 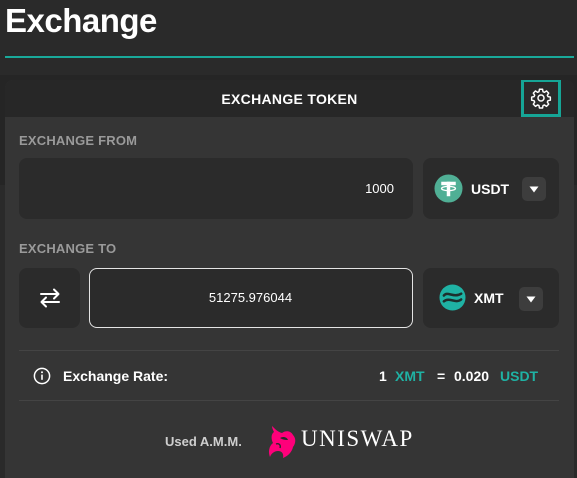 What do you see at coordinates (357, 438) in the screenshot?
I see `uniswap-wordmark: UNISWAP` at bounding box center [357, 438].